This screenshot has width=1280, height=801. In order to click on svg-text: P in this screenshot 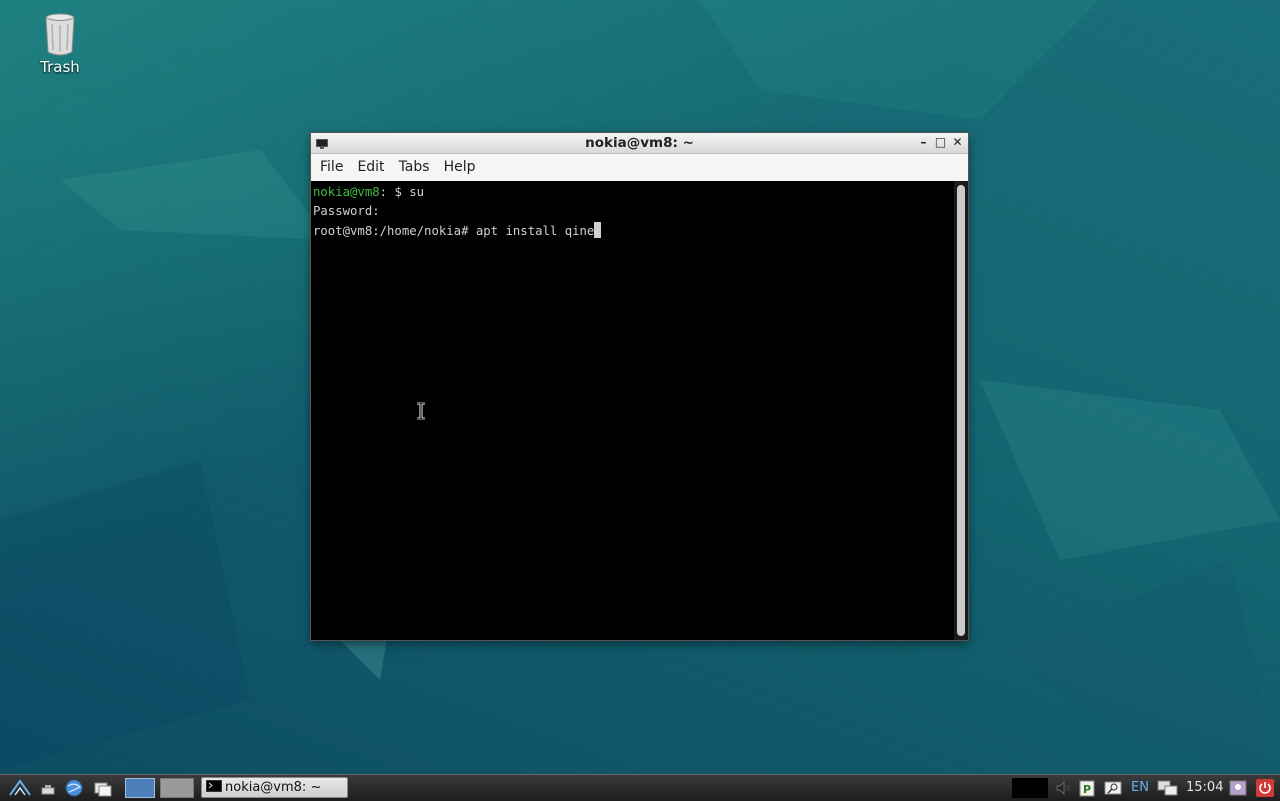, I will do `click(1087, 789)`.